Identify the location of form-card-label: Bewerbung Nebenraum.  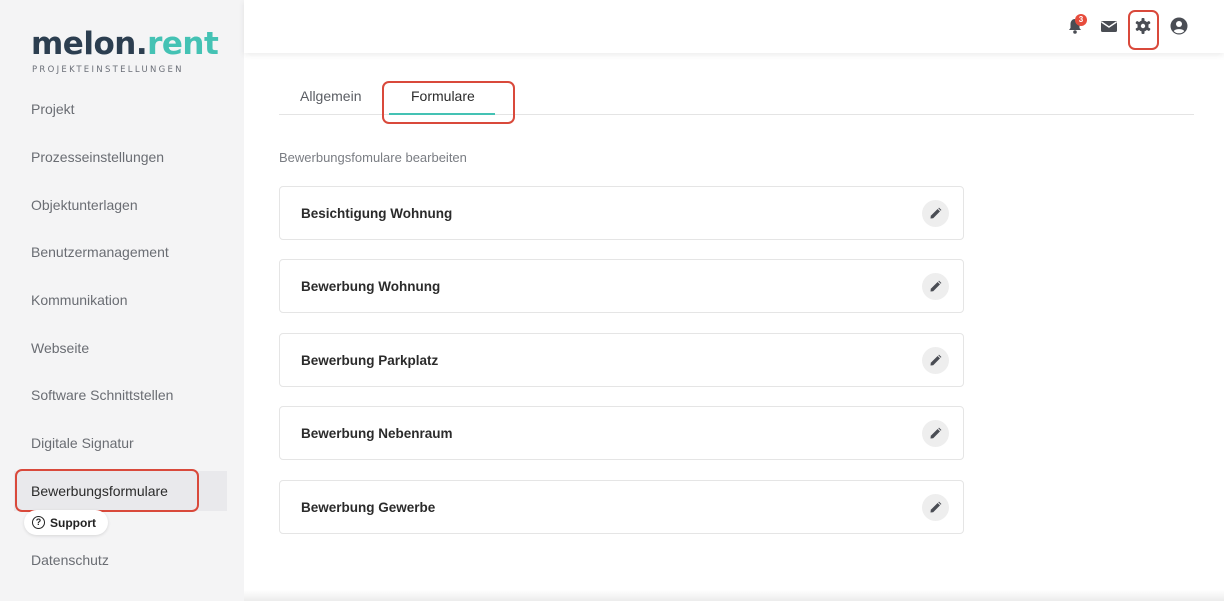
(377, 433).